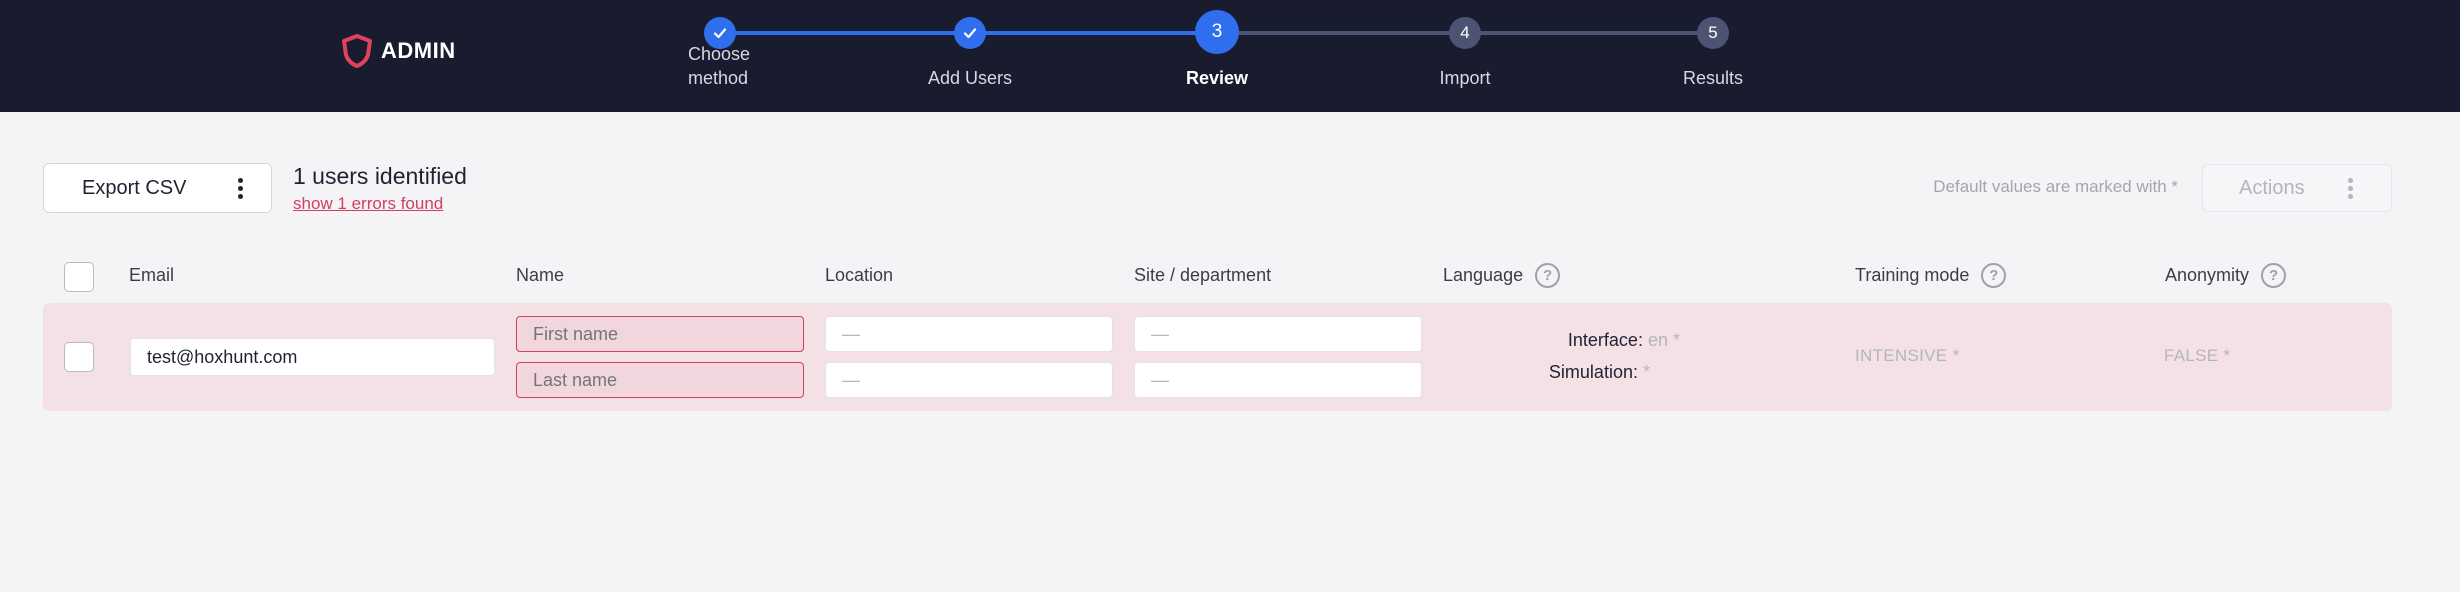  Describe the element at coordinates (1907, 356) in the screenshot. I see `training-mode-value: INTENSIVE *` at that location.